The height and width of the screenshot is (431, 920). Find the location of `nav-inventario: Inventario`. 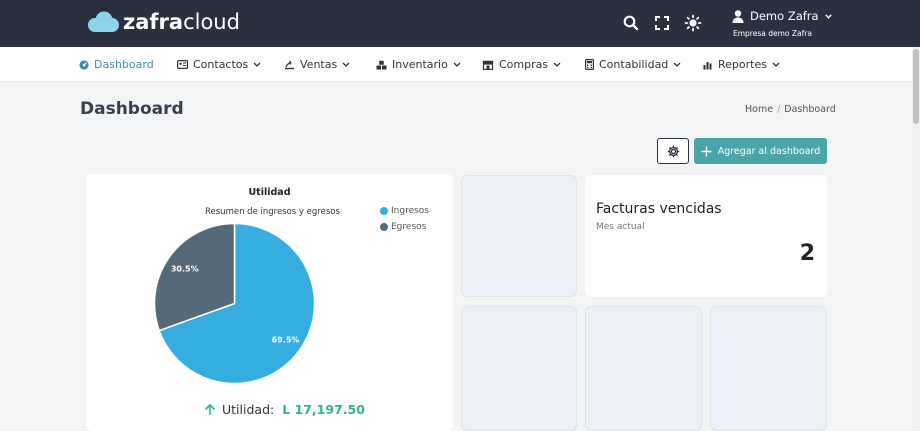

nav-inventario: Inventario is located at coordinates (418, 64).